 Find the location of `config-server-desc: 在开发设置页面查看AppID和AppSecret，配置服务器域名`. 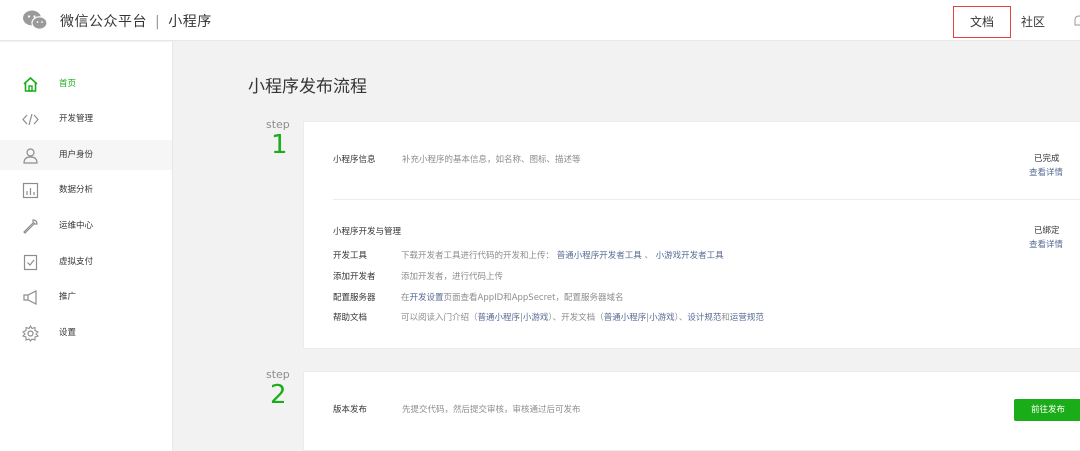

config-server-desc: 在开发设置页面查看AppID和AppSecret，配置服务器域名 is located at coordinates (512, 297).